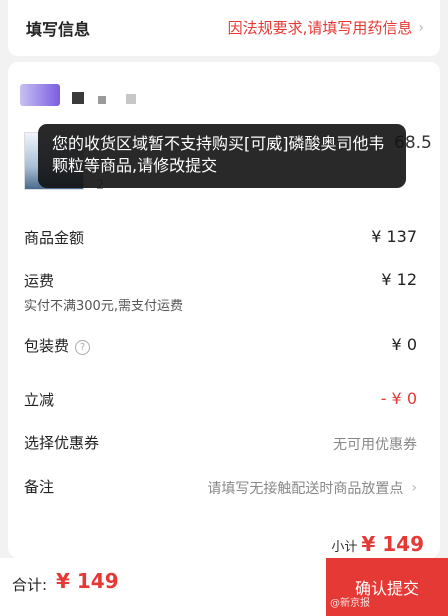 This screenshot has height=616, width=448. Describe the element at coordinates (224, 587) in the screenshot. I see `checkout-bar: 合计: ¥ 149 确认提交` at that location.